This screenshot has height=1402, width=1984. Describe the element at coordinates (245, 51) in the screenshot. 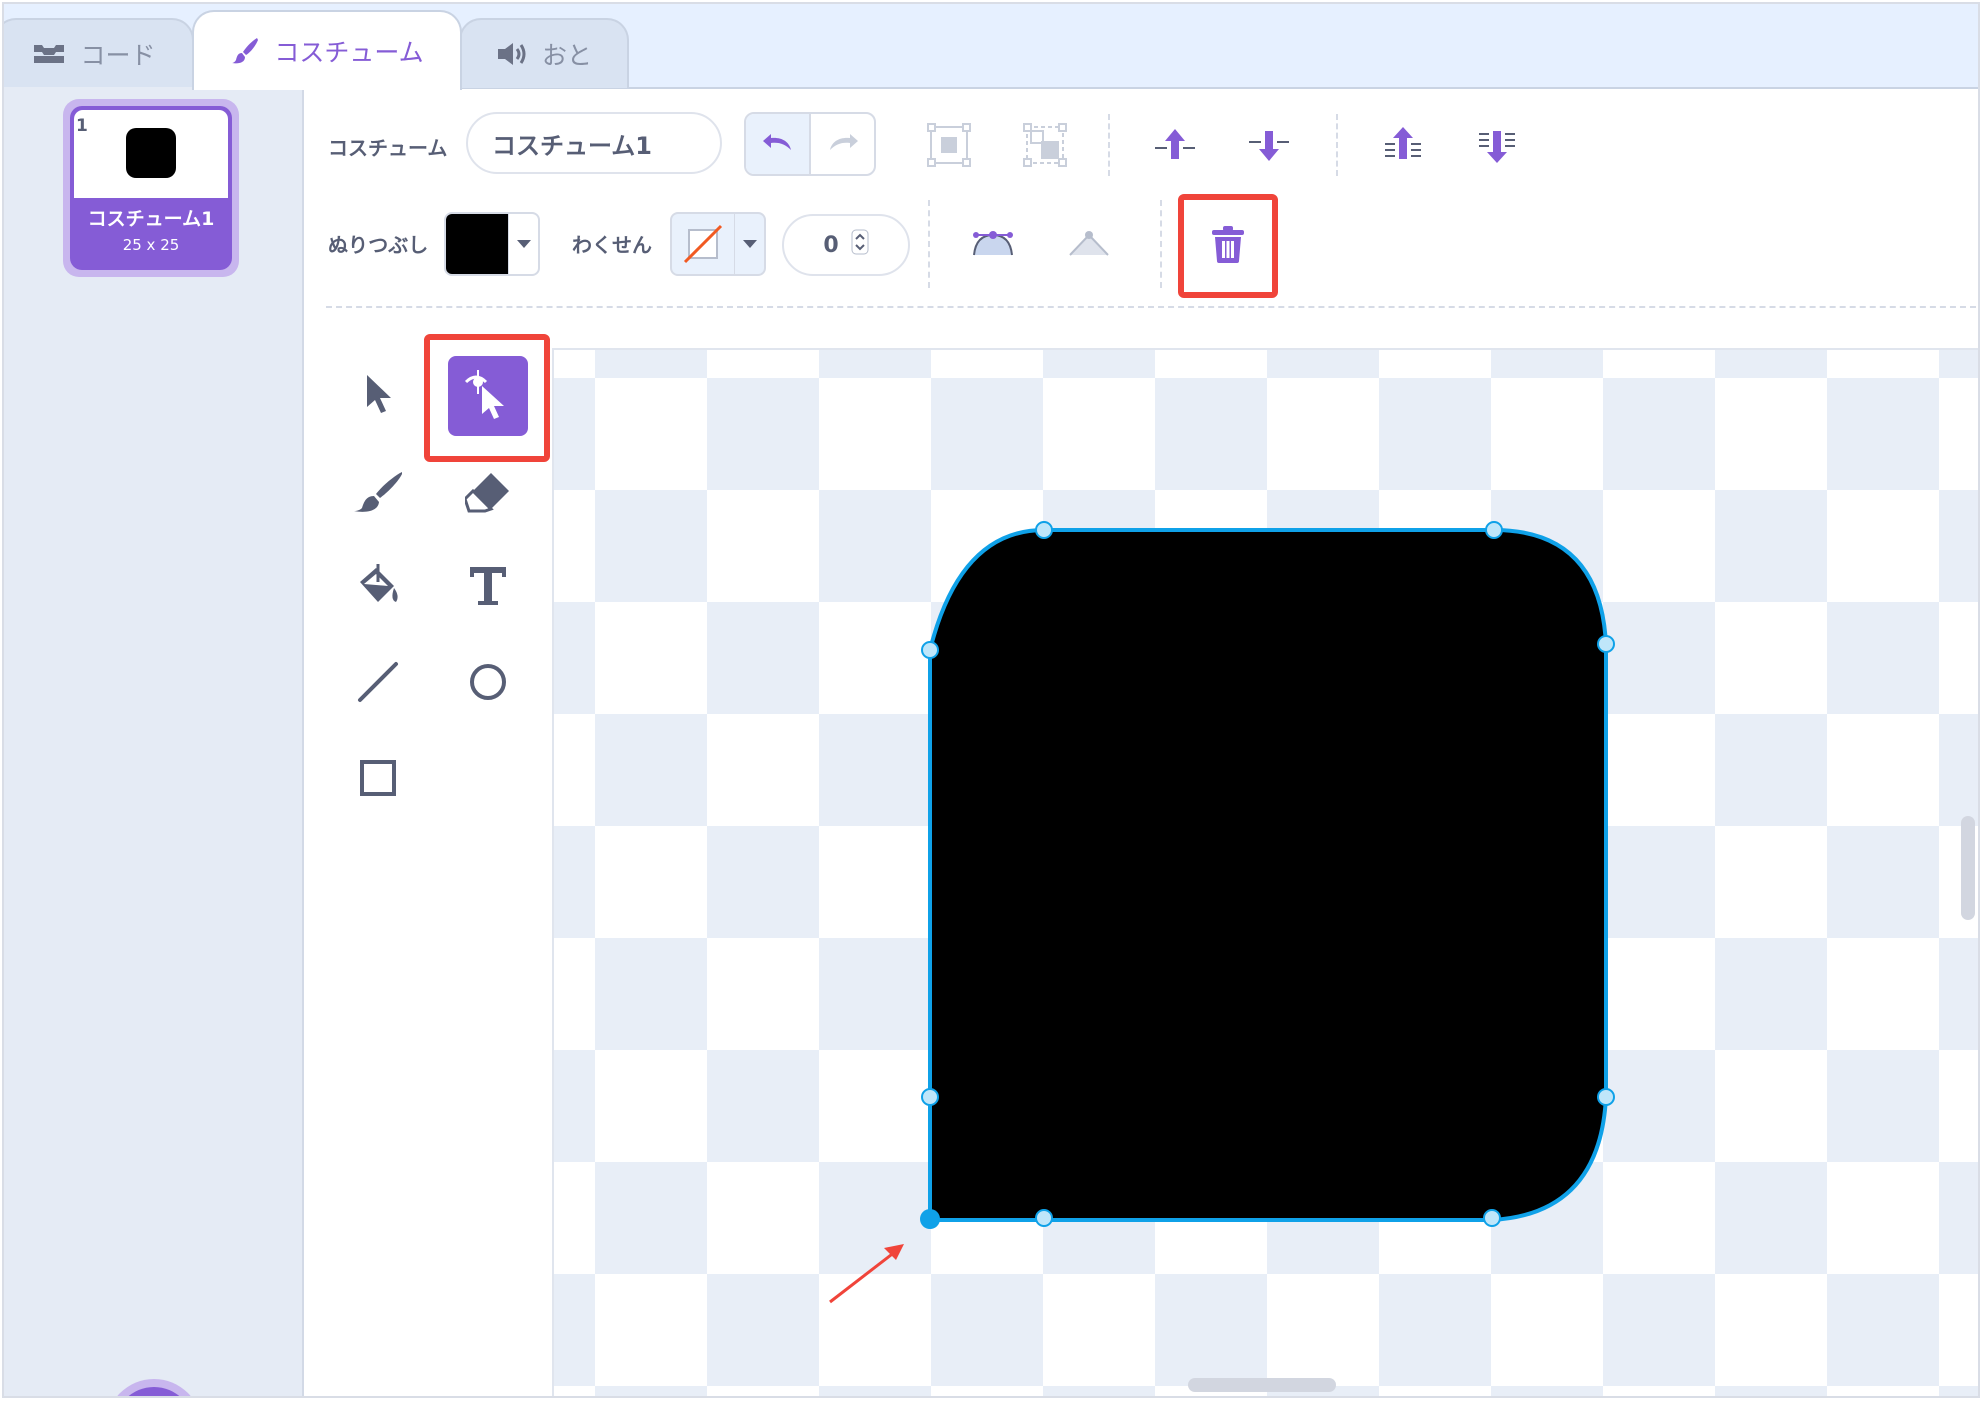

I see `paintbrush-icon` at that location.